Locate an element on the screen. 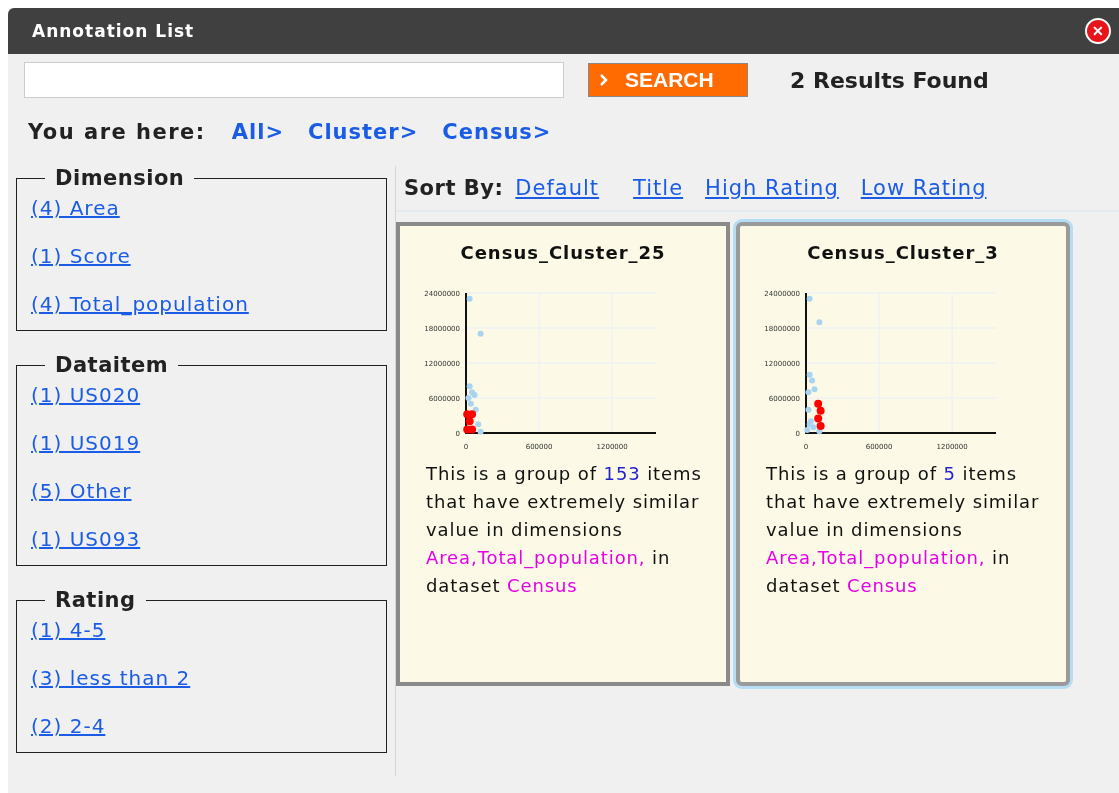 The height and width of the screenshot is (793, 1119). sort-label: Sort By: is located at coordinates (454, 188).